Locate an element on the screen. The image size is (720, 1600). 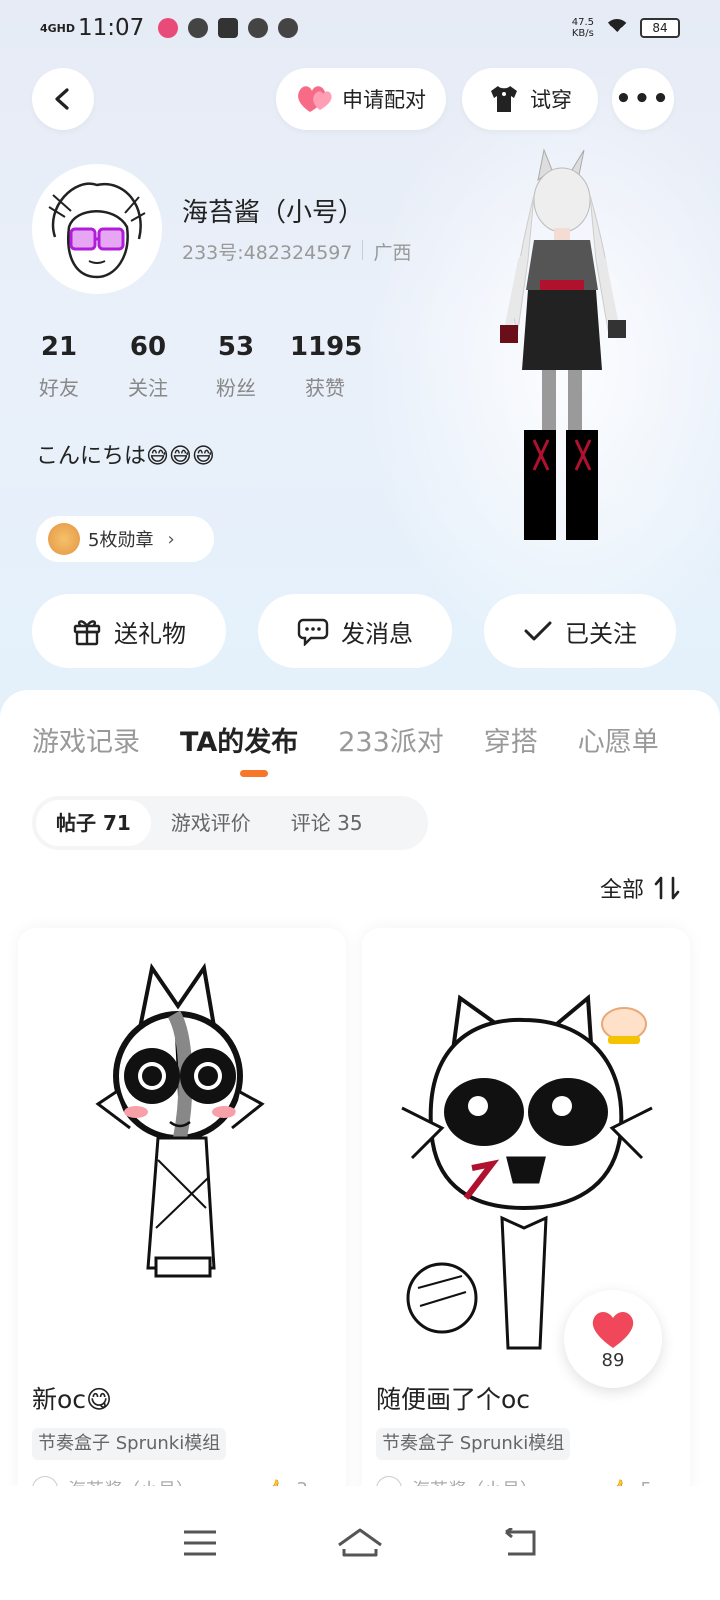
post-title: 随便画了个oc is located at coordinates (453, 1399).